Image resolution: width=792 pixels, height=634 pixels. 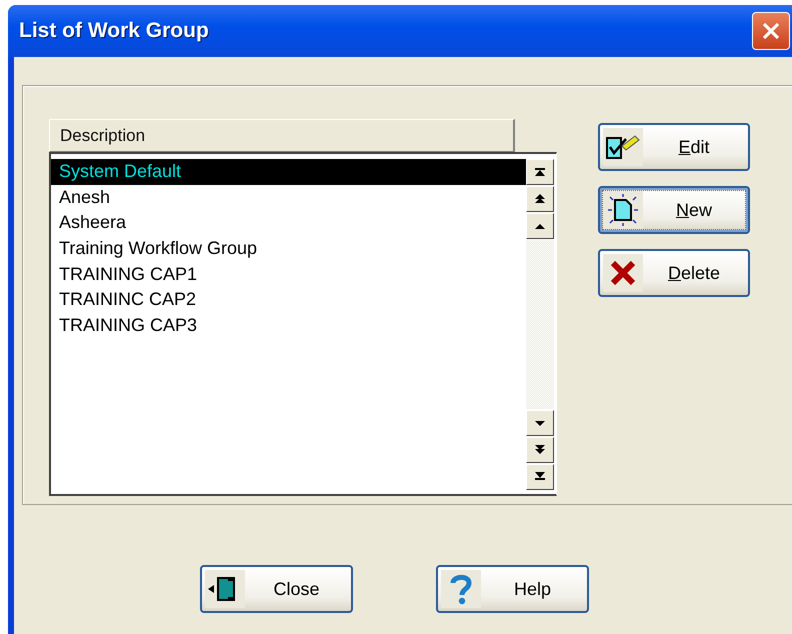 I want to click on scroll-bottom-button, so click(x=540, y=477).